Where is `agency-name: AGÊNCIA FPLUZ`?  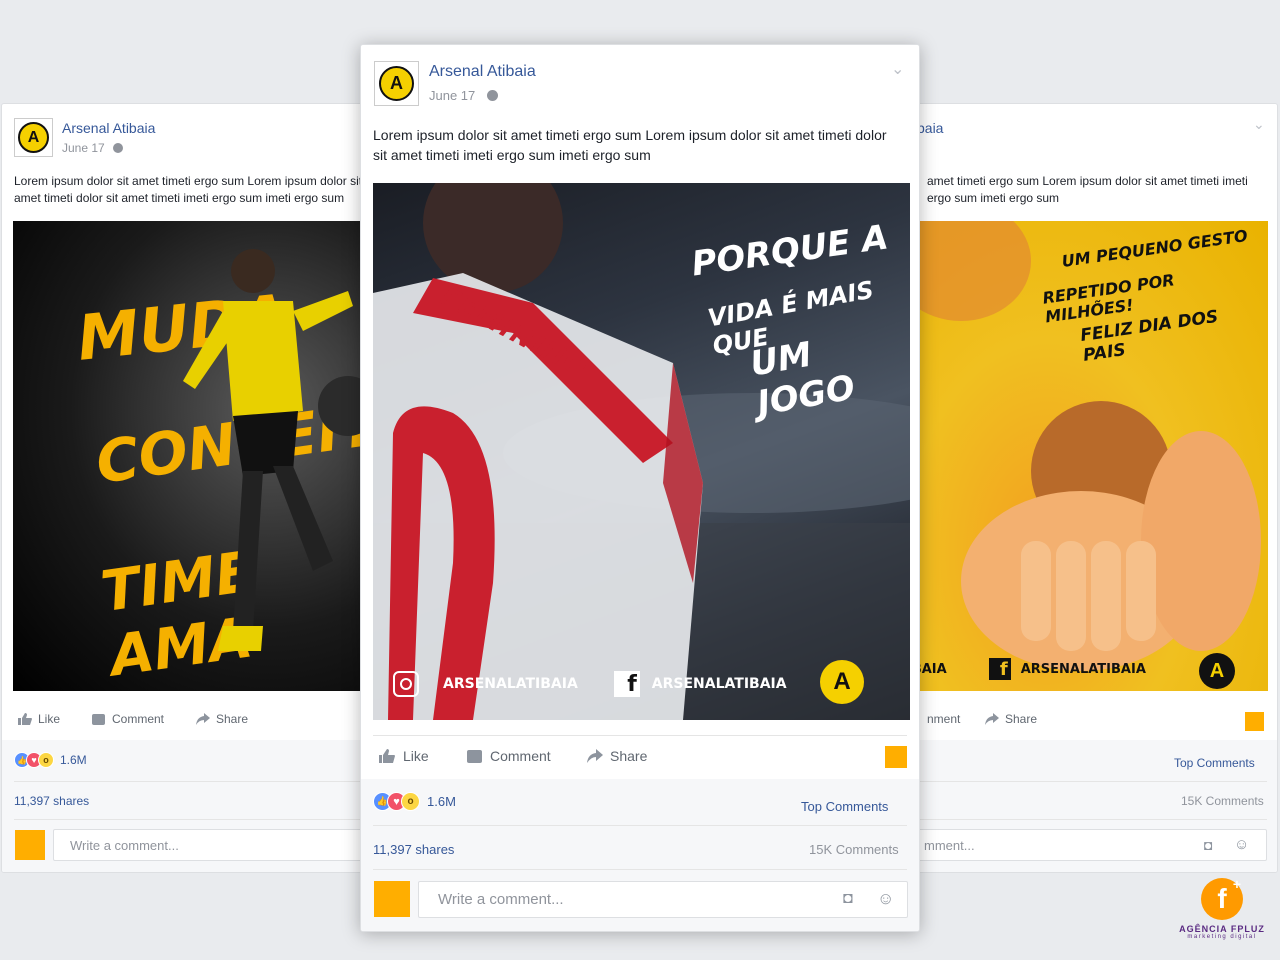
agency-name: AGÊNCIA FPLUZ is located at coordinates (1222, 929).